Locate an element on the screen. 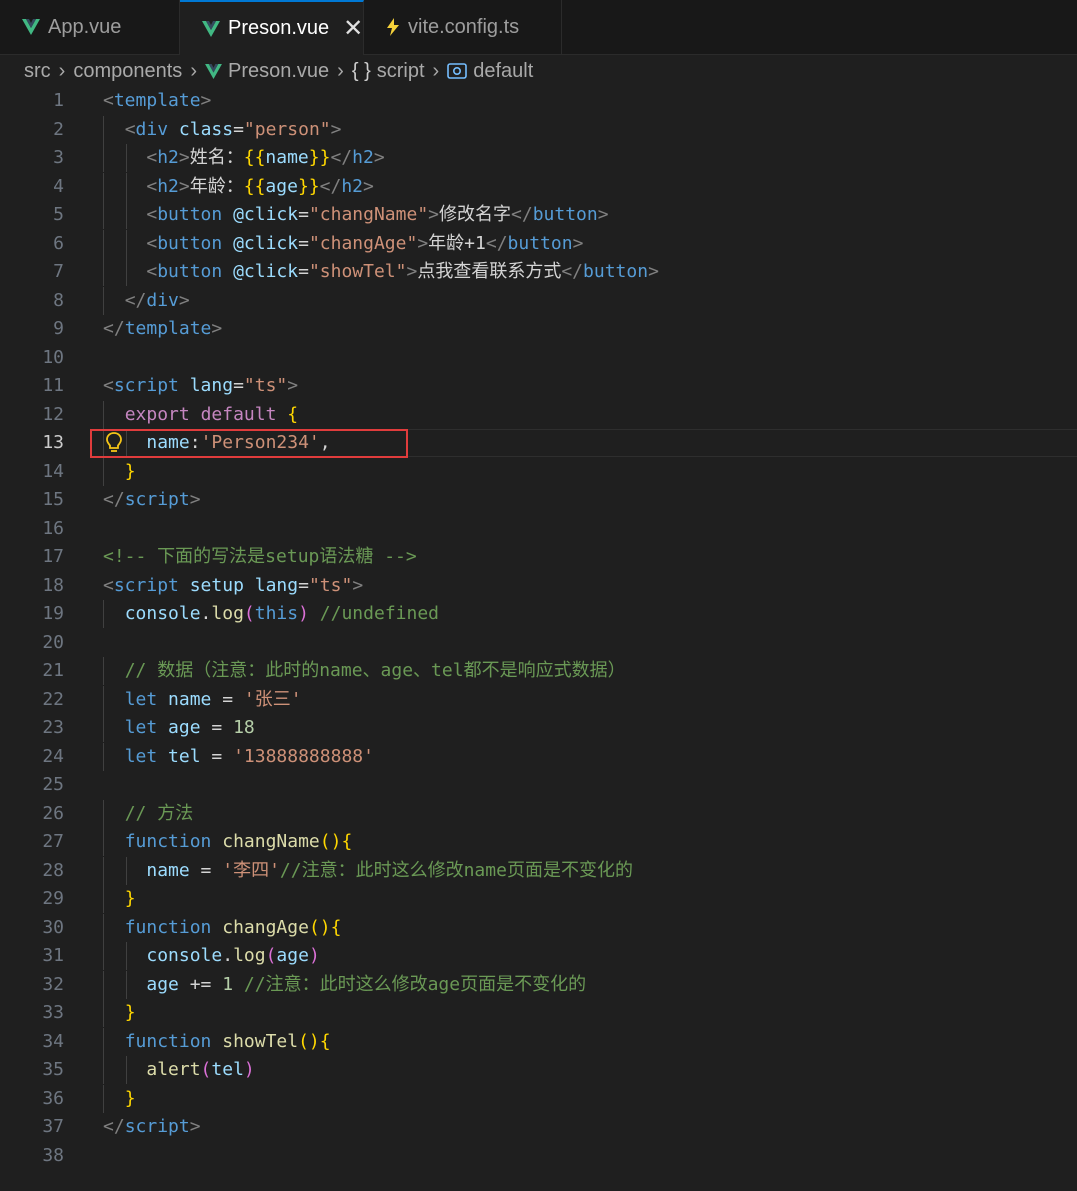 This screenshot has height=1191, width=1077. close-icon: ✕ is located at coordinates (353, 28).